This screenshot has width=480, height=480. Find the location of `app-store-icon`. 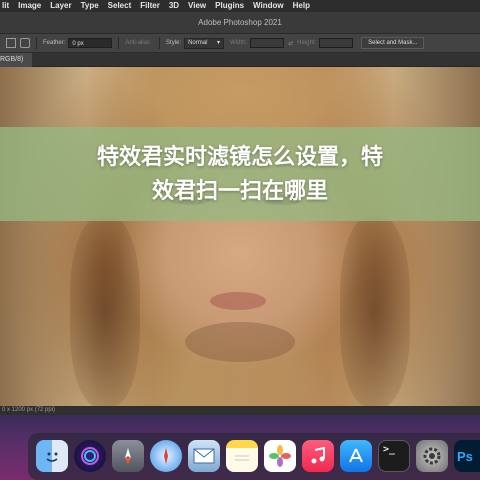

app-store-icon is located at coordinates (356, 456).